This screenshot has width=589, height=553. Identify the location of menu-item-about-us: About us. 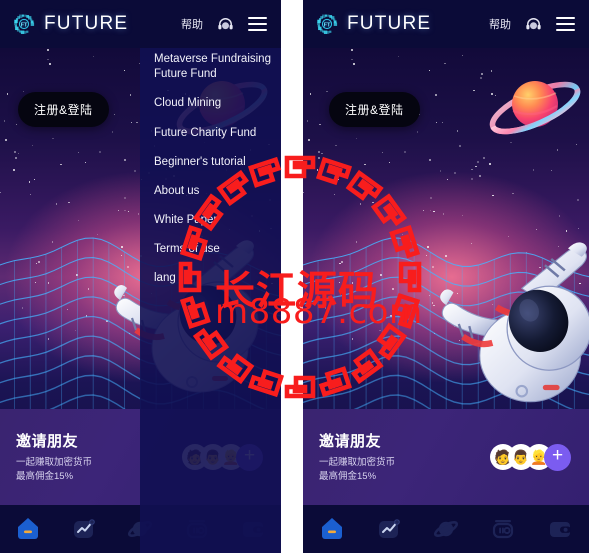
(217, 191).